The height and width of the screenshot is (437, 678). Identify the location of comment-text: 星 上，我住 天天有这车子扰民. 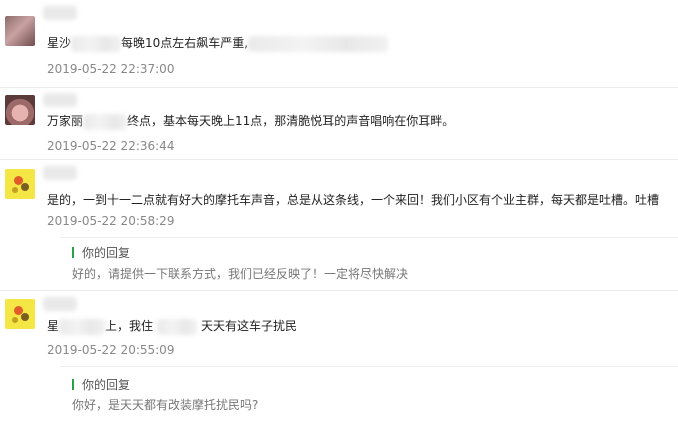
(172, 326).